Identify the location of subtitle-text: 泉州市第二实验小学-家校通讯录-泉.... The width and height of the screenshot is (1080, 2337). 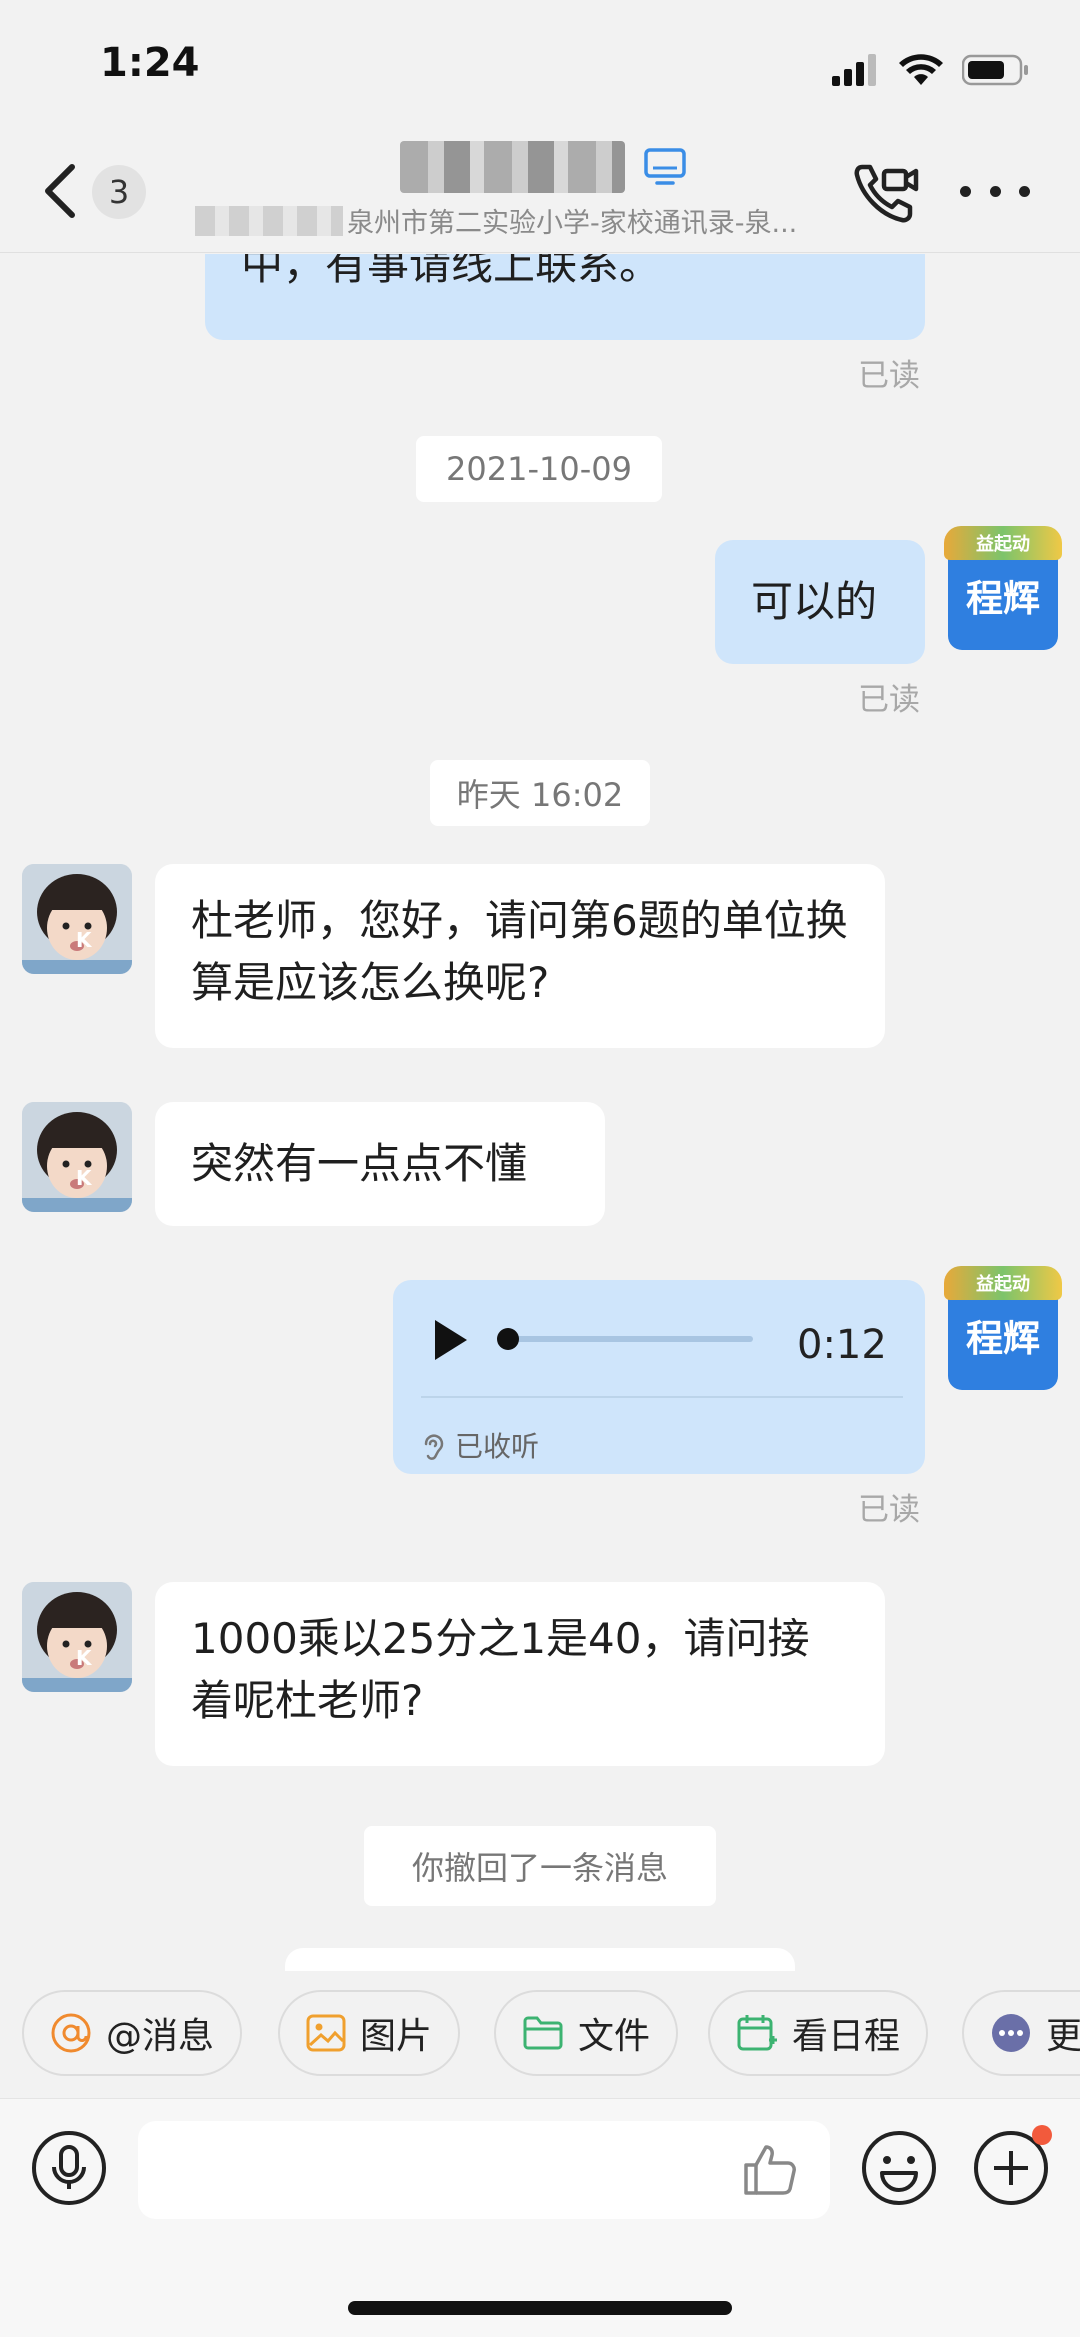
(572, 223).